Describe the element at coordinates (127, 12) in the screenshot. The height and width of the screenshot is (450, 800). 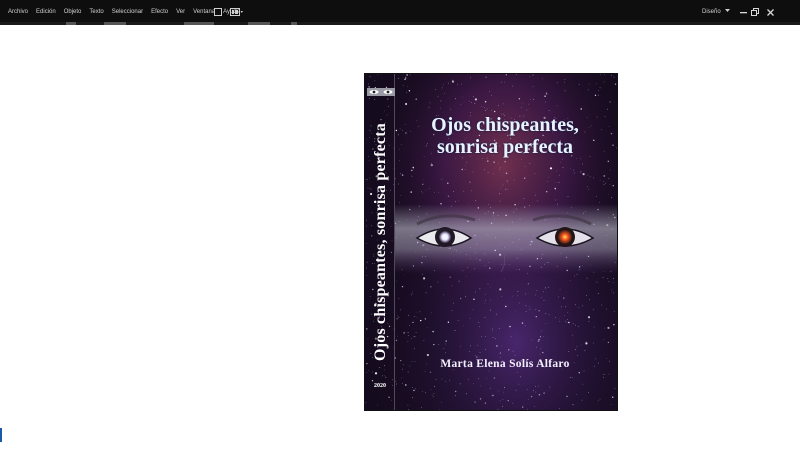
I see `menu-seleccionar: Seleccionar` at that location.